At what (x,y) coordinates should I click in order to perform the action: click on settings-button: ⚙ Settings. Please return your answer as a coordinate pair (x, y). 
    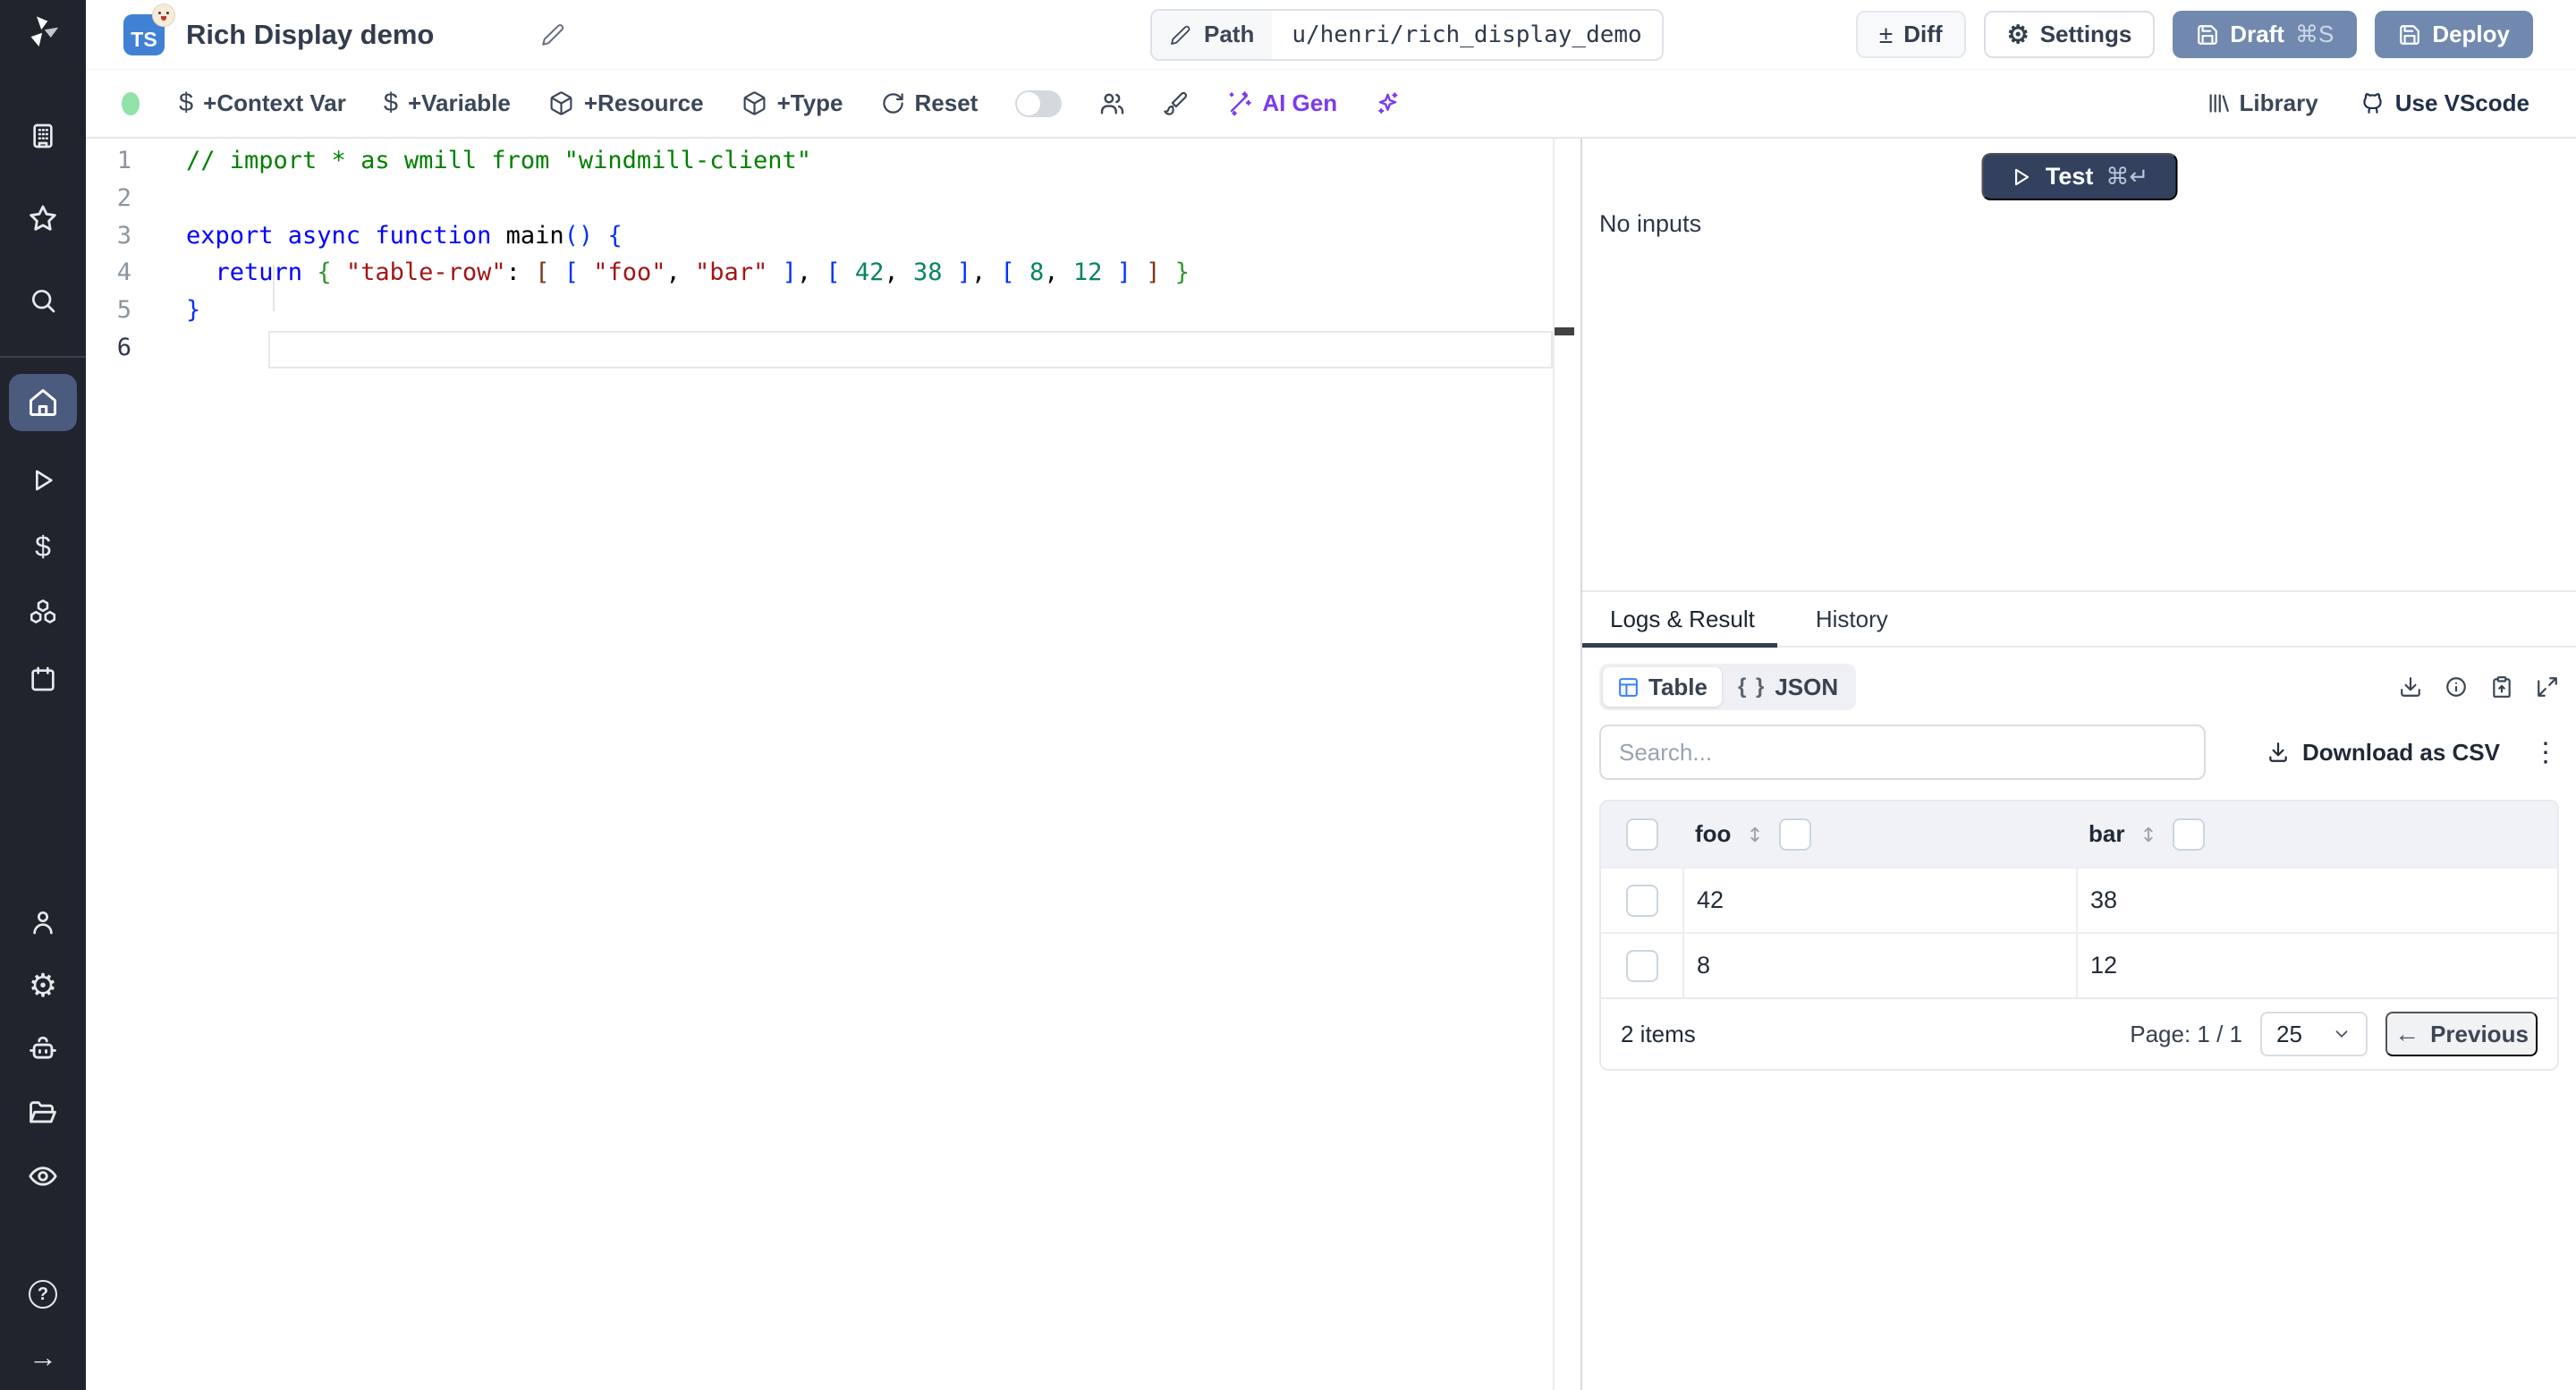
    Looking at the image, I should click on (2069, 34).